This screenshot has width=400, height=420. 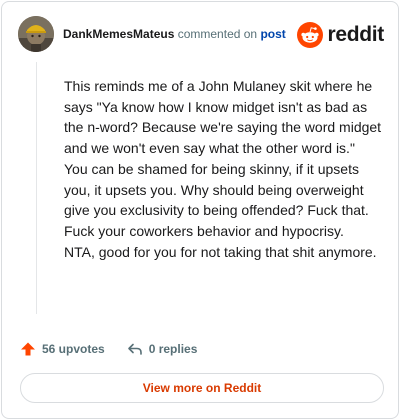 I want to click on reply-count: 0 replies, so click(x=173, y=349).